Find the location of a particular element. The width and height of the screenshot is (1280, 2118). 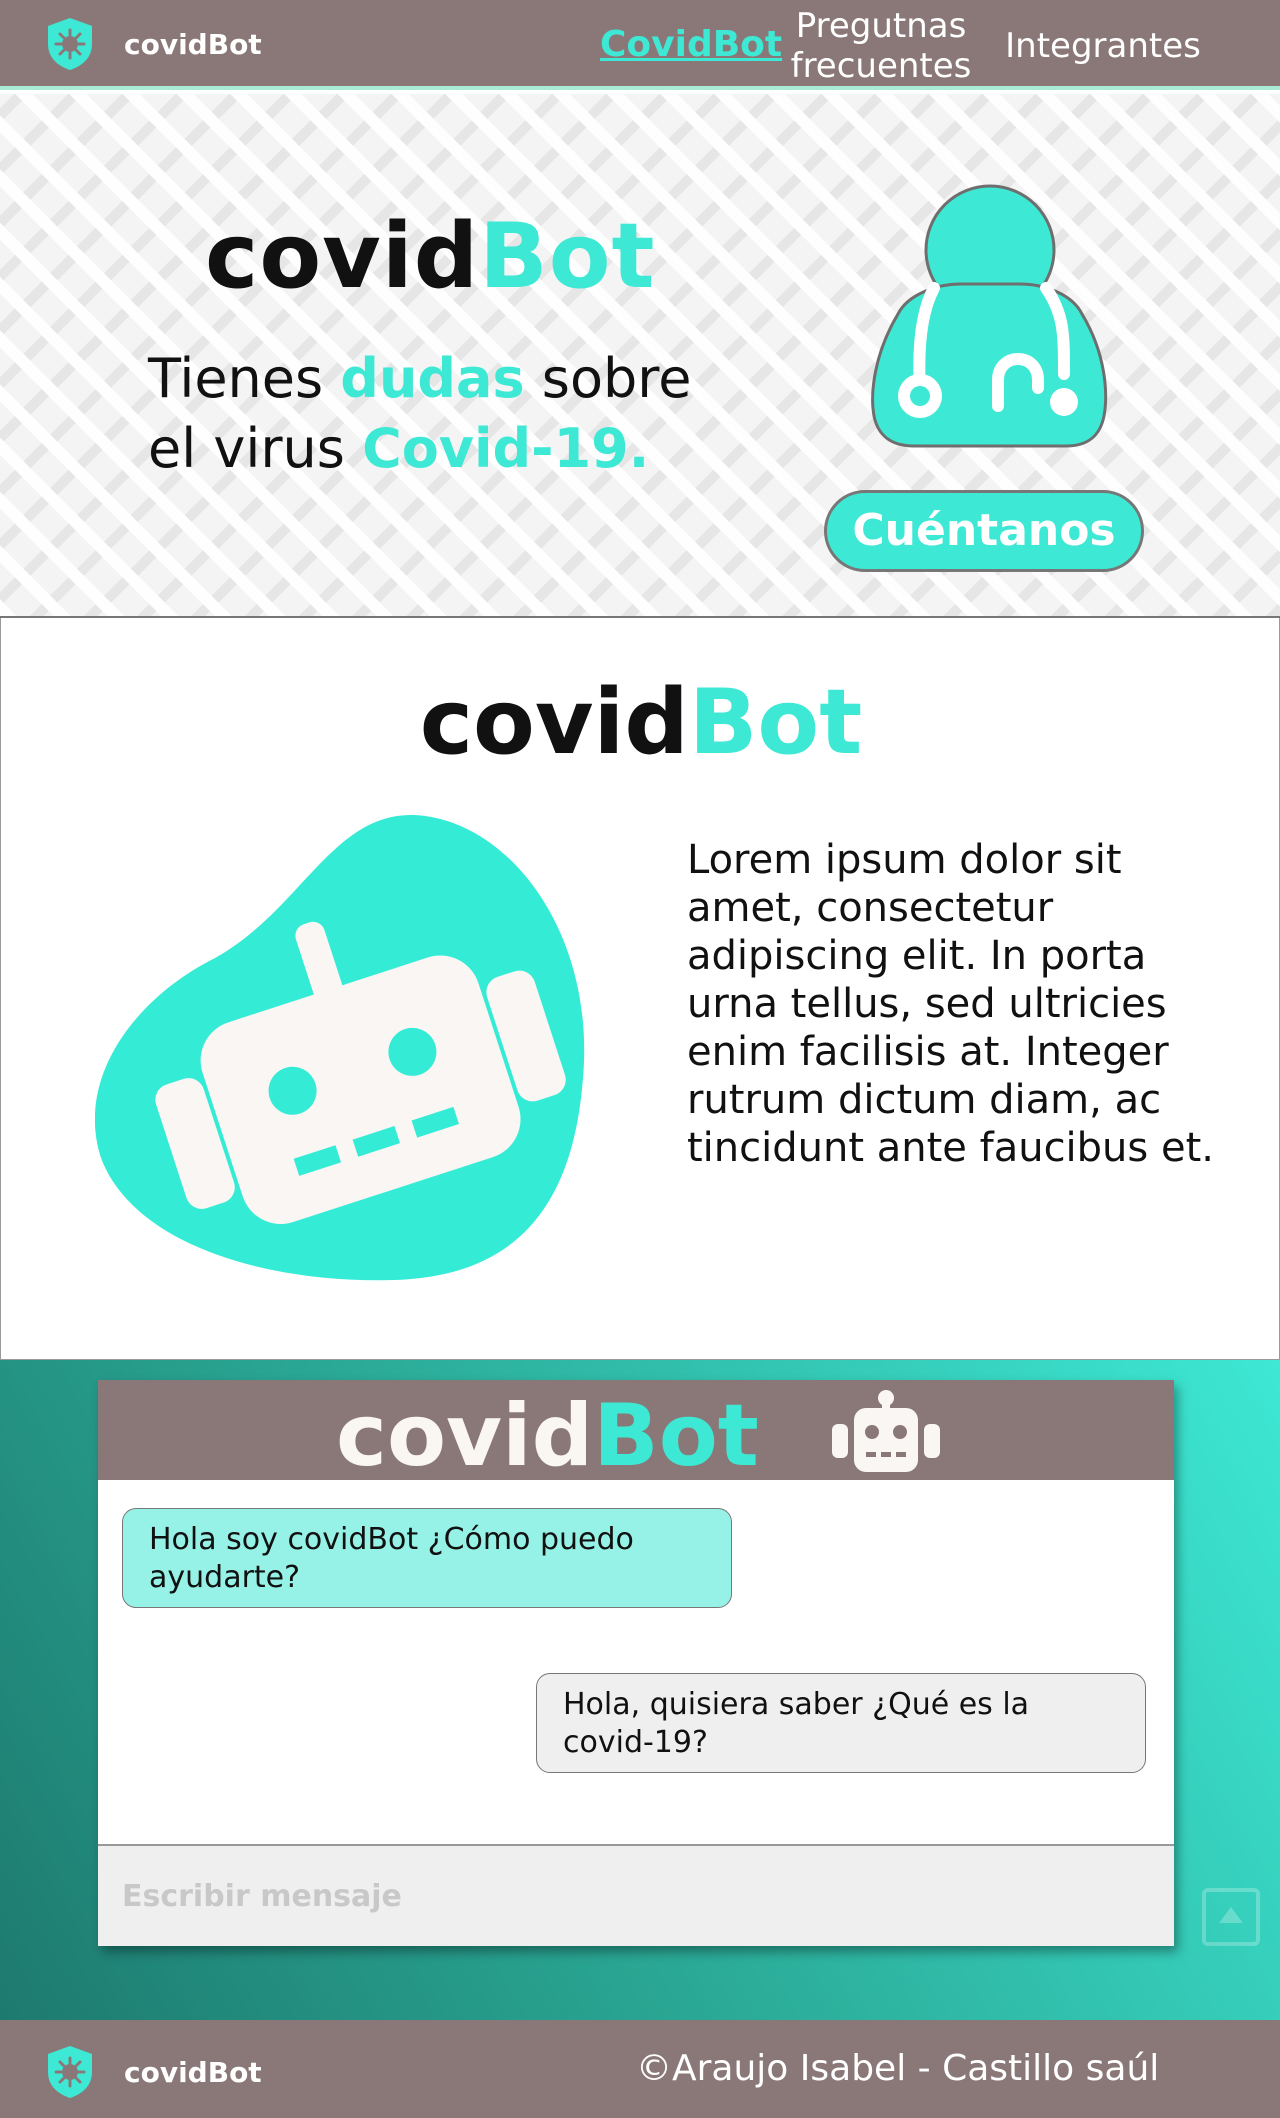

hero-title: covidBot is located at coordinates (430, 256).